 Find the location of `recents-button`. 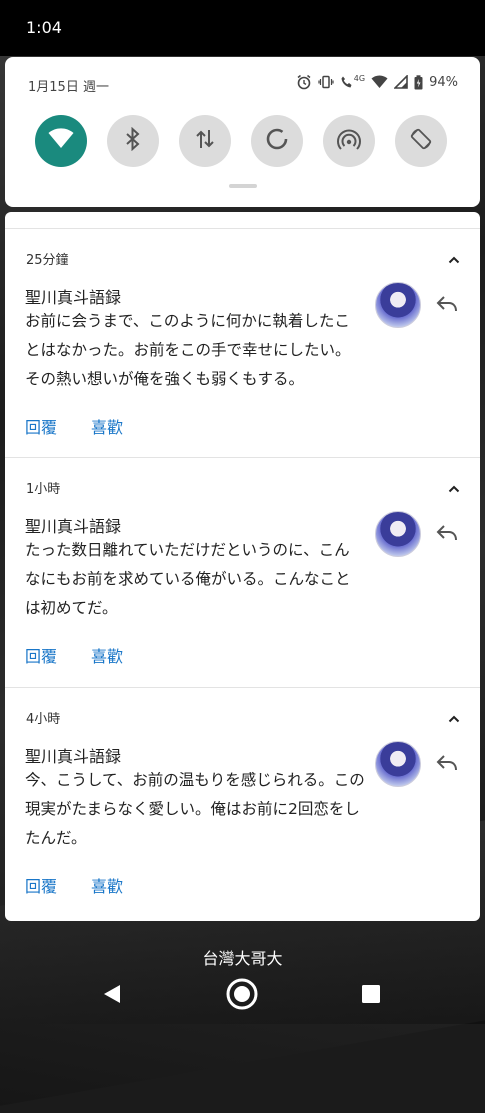

recents-button is located at coordinates (371, 996).